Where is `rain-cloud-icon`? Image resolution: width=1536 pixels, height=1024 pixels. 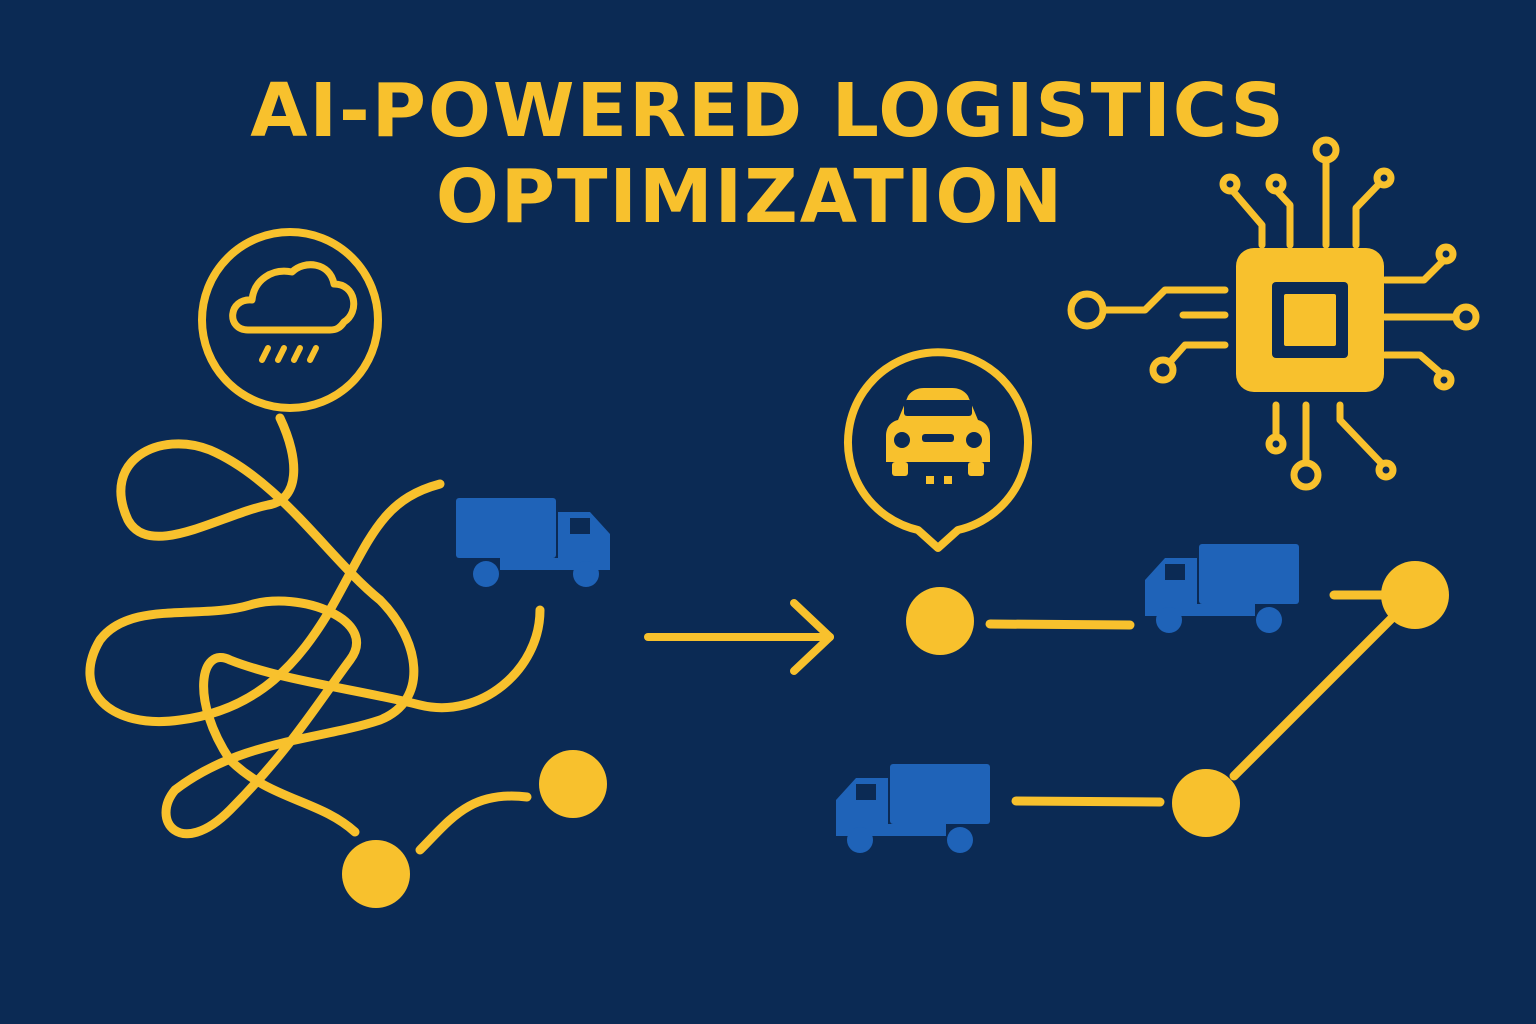
rain-cloud-icon is located at coordinates (290, 320).